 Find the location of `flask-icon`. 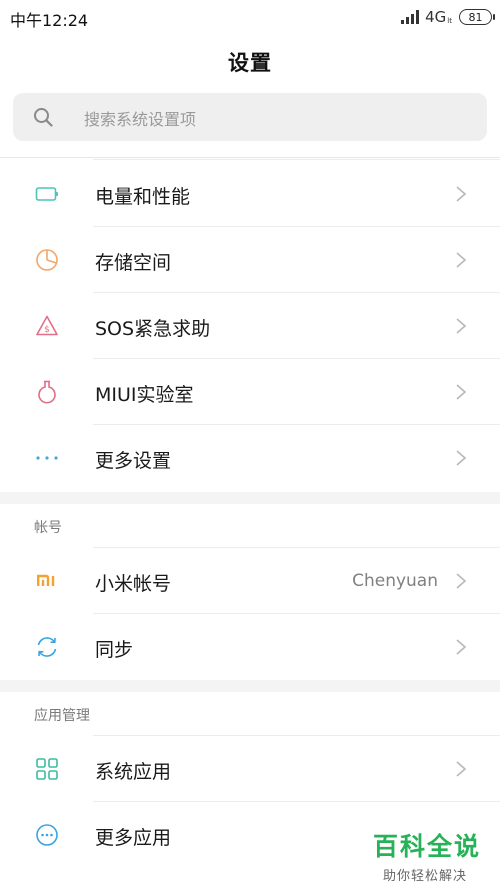

flask-icon is located at coordinates (47, 392).